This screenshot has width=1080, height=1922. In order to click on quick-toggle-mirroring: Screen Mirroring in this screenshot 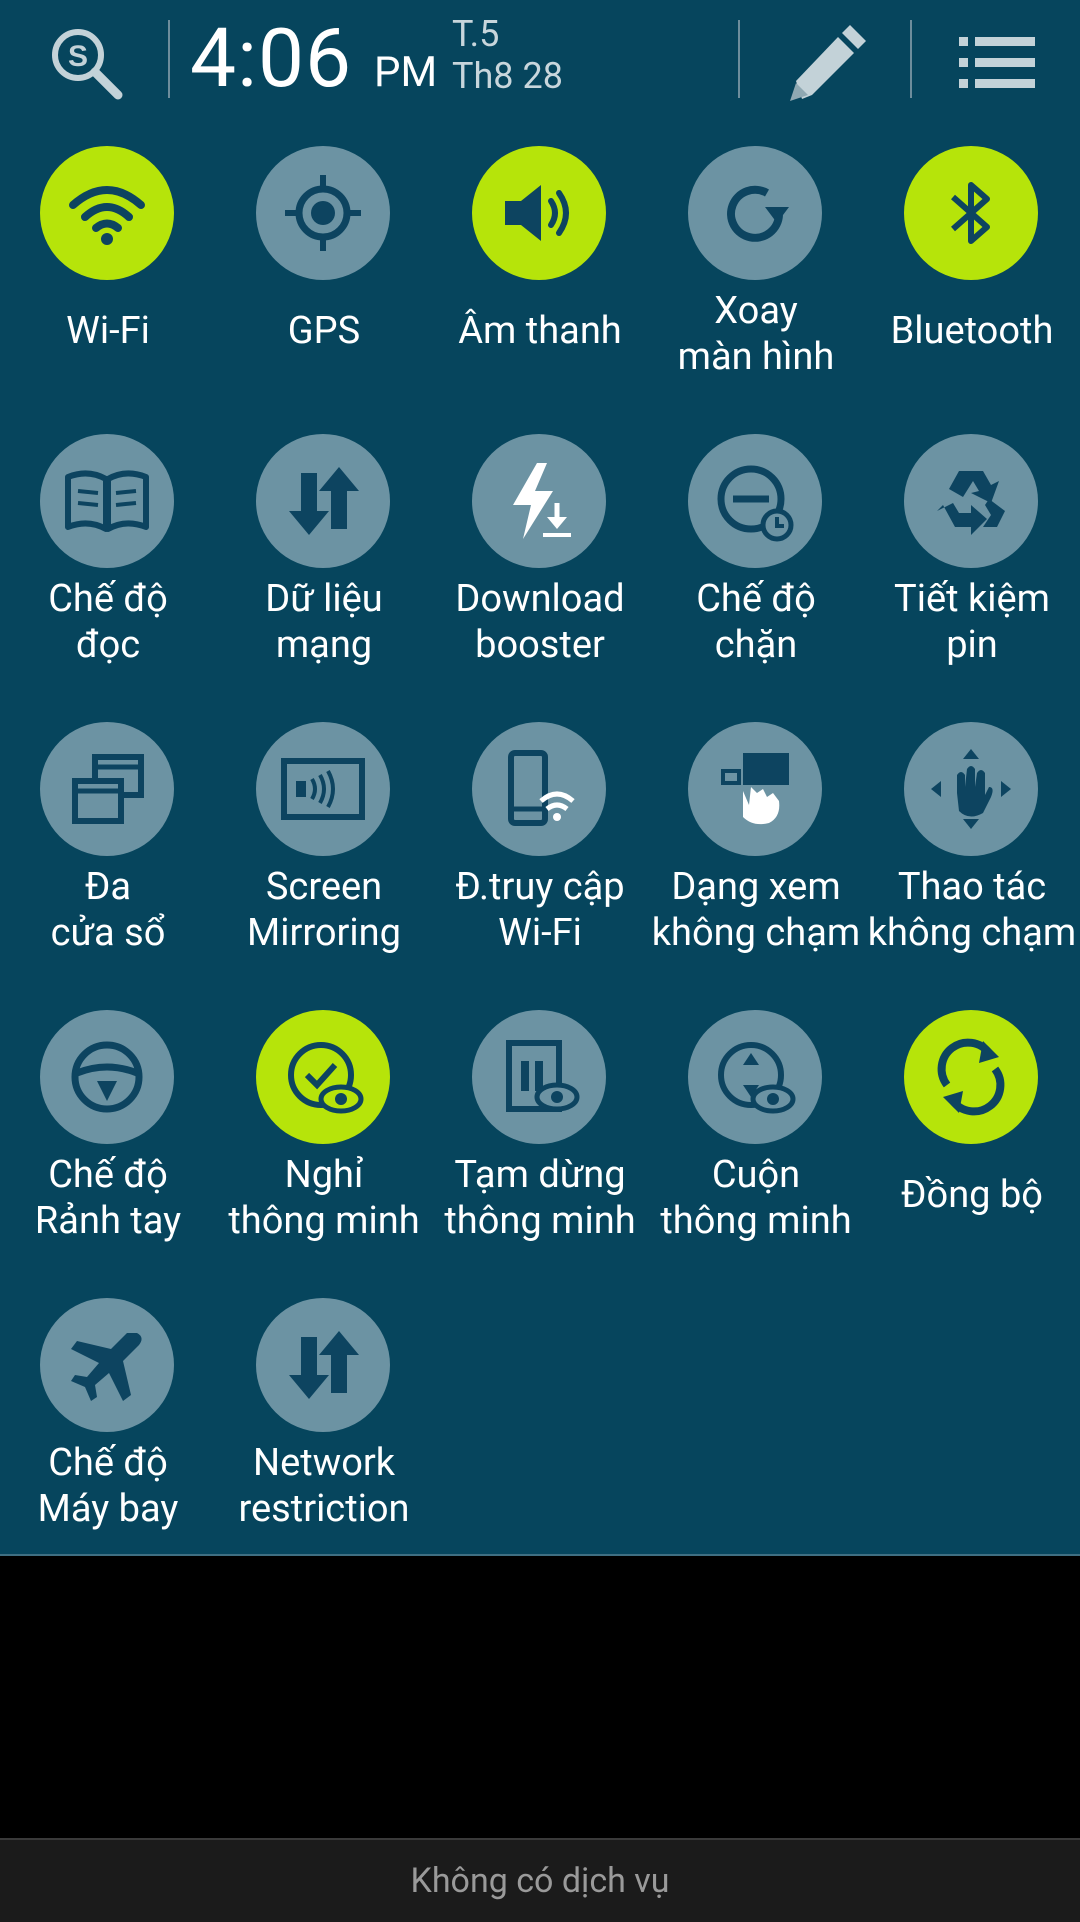, I will do `click(324, 851)`.